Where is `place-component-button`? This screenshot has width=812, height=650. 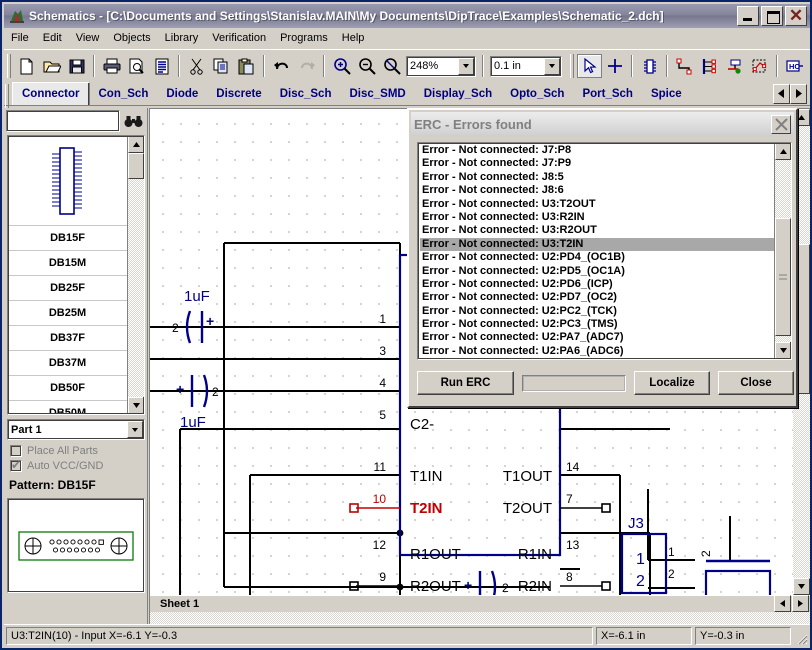 place-component-button is located at coordinates (649, 66).